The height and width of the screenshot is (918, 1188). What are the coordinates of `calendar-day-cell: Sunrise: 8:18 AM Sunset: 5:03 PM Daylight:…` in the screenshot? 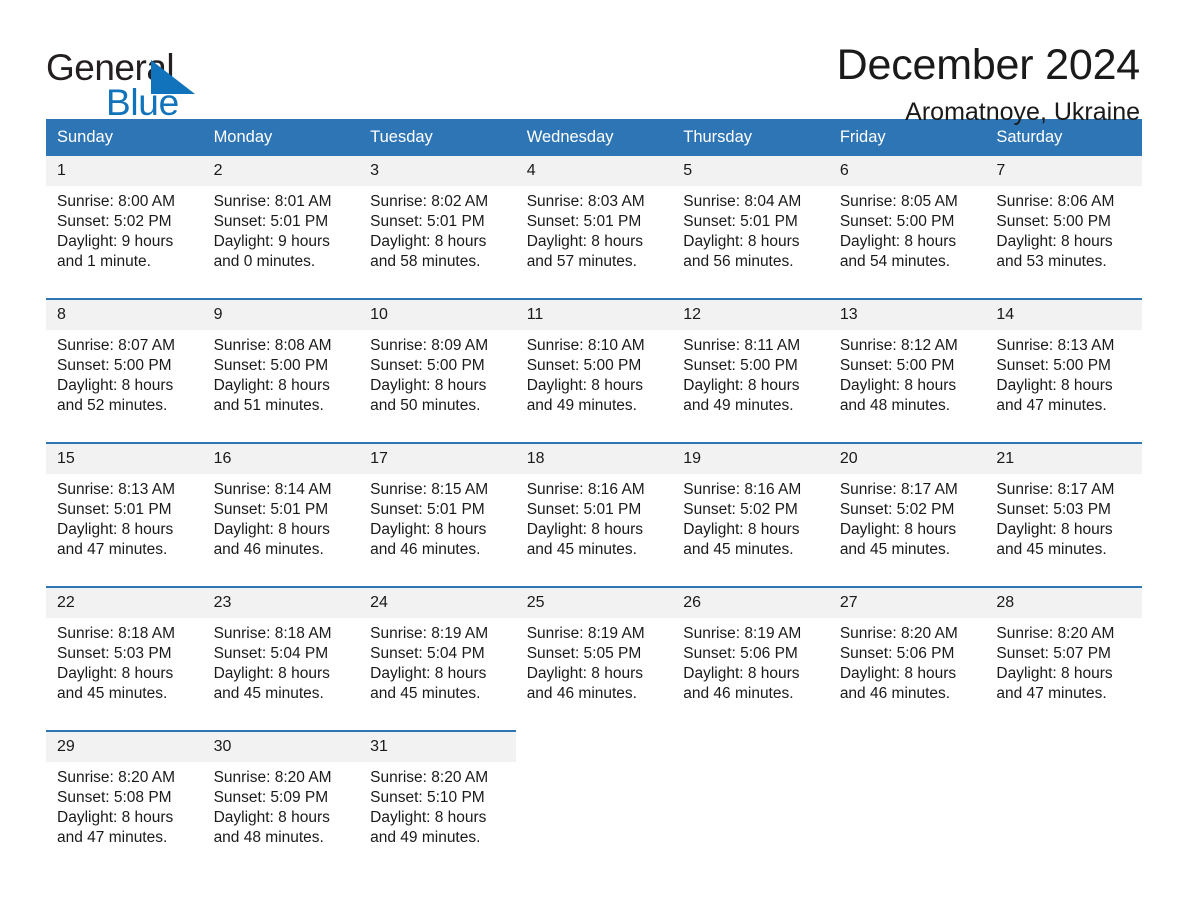 It's located at (124, 674).